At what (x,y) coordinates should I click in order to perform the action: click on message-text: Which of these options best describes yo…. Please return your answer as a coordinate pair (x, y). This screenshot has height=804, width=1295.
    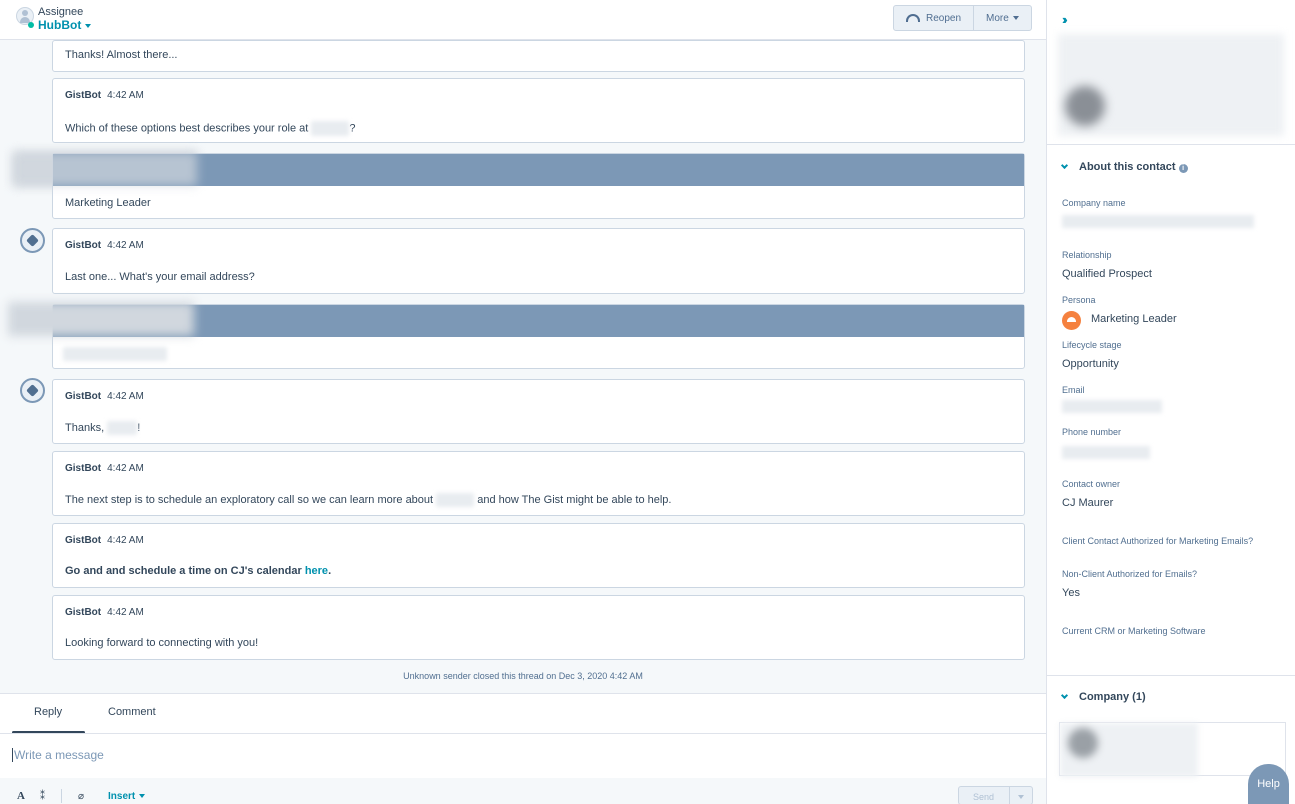
    Looking at the image, I should click on (210, 128).